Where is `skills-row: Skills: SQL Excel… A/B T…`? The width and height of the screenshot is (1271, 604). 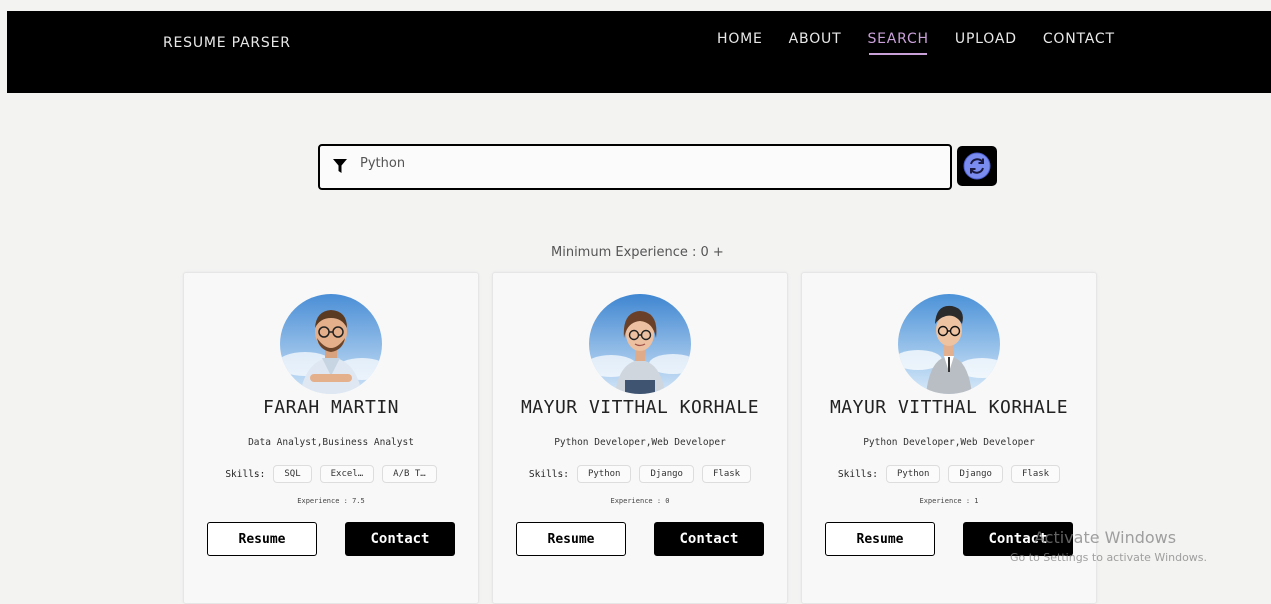 skills-row: Skills: SQL Excel… A/B T… is located at coordinates (331, 474).